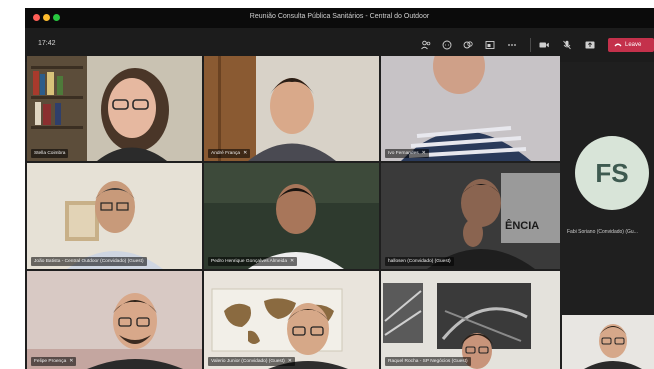 This screenshot has width=654, height=369. What do you see at coordinates (50, 361) in the screenshot?
I see `participant-name: Felipe Proença` at bounding box center [50, 361].